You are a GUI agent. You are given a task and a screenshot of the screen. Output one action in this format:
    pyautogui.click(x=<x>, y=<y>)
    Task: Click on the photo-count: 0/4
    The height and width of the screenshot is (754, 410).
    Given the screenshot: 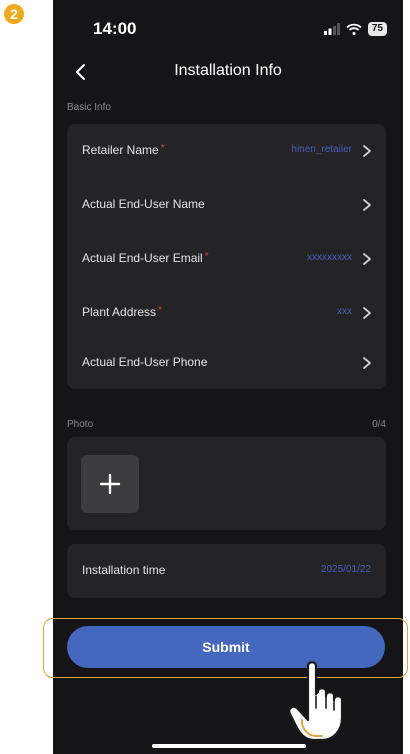 What is the action you would take?
    pyautogui.click(x=379, y=424)
    